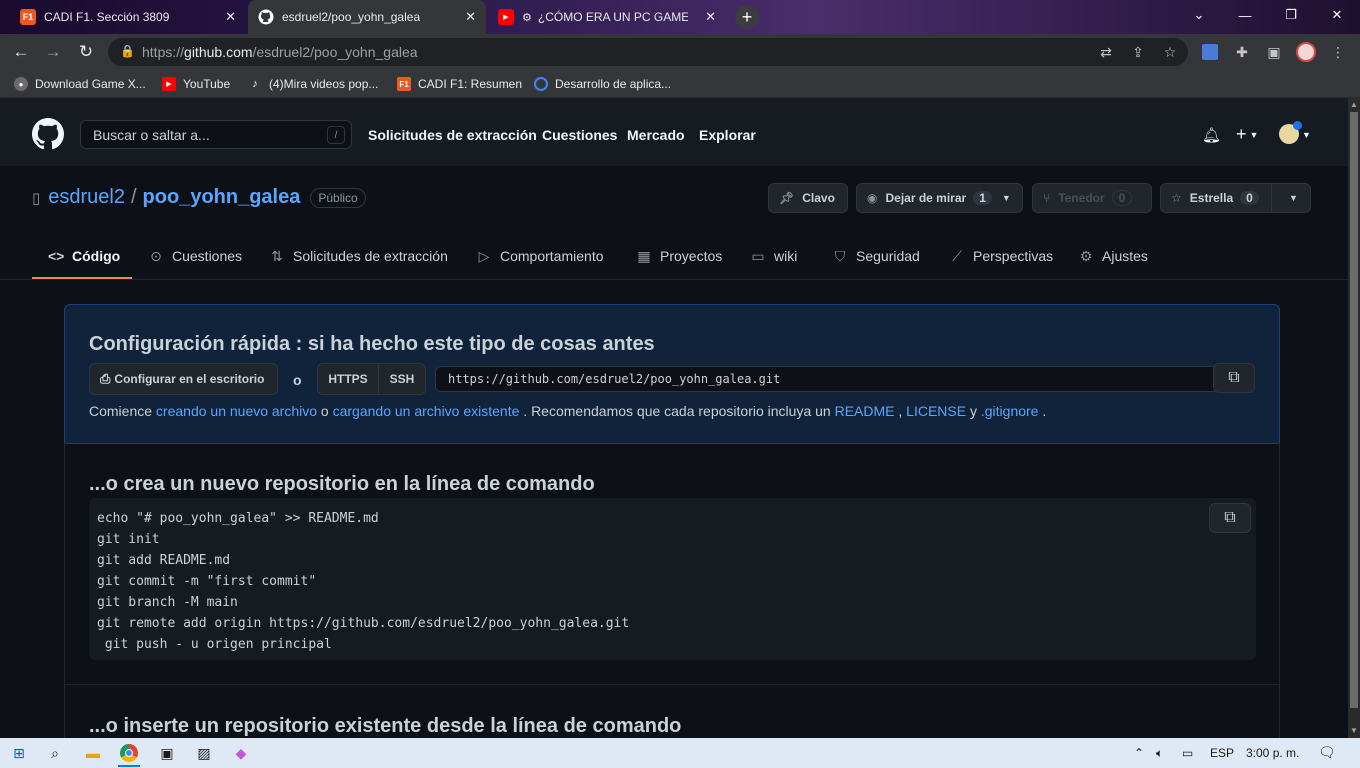 This screenshot has width=1360, height=768. I want to click on chrome-icon, so click(129, 754).